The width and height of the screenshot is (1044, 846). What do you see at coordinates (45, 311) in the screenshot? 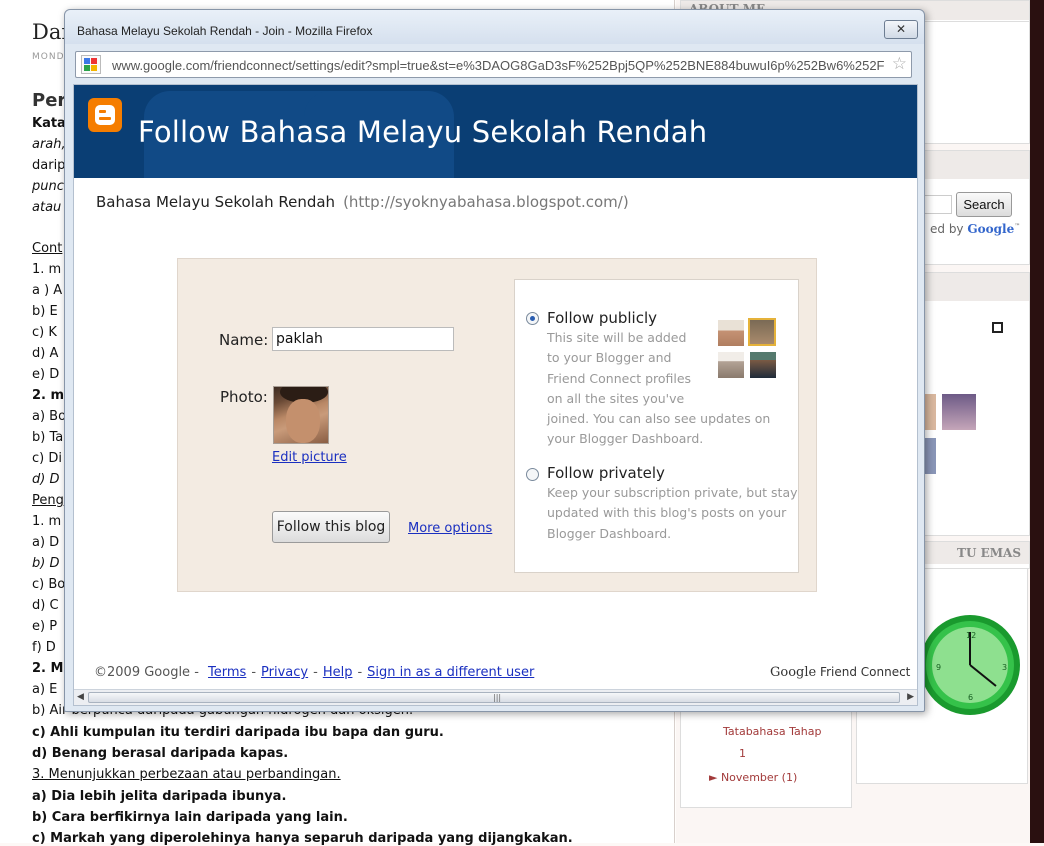
I see `post-line: b) E` at bounding box center [45, 311].